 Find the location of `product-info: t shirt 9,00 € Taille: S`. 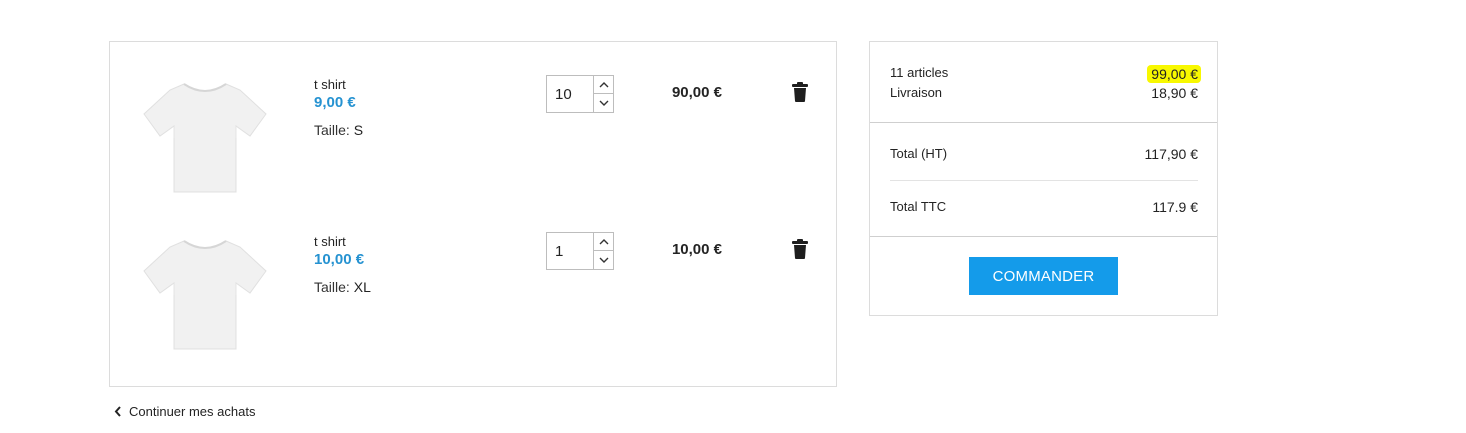

product-info: t shirt 9,00 € Taille: S is located at coordinates (414, 108).